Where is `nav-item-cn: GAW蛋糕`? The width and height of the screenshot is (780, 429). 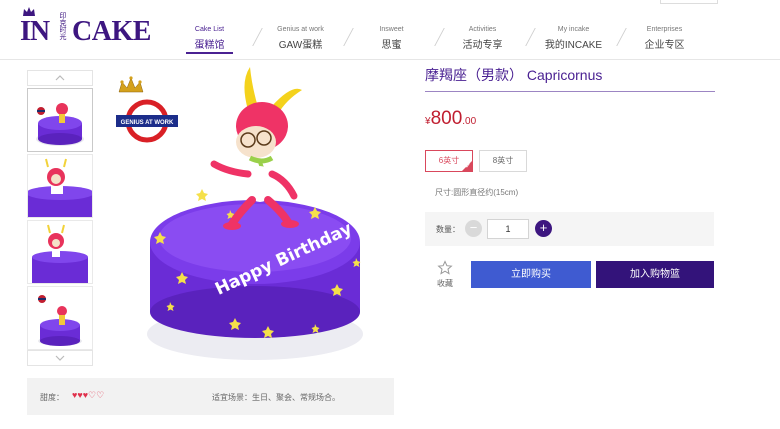 nav-item-cn: GAW蛋糕 is located at coordinates (300, 45).